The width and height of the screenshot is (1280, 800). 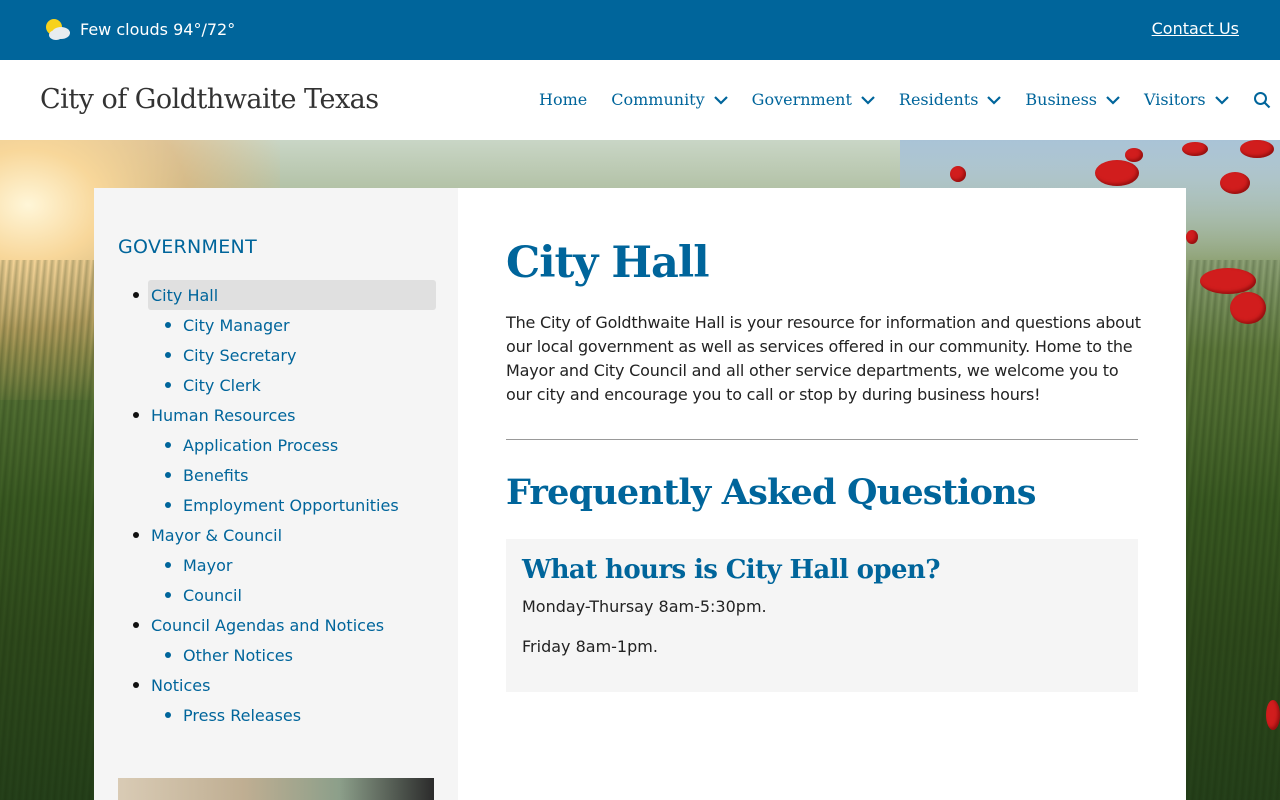 What do you see at coordinates (242, 715) in the screenshot?
I see `sidebar-item-label: Press Releases` at bounding box center [242, 715].